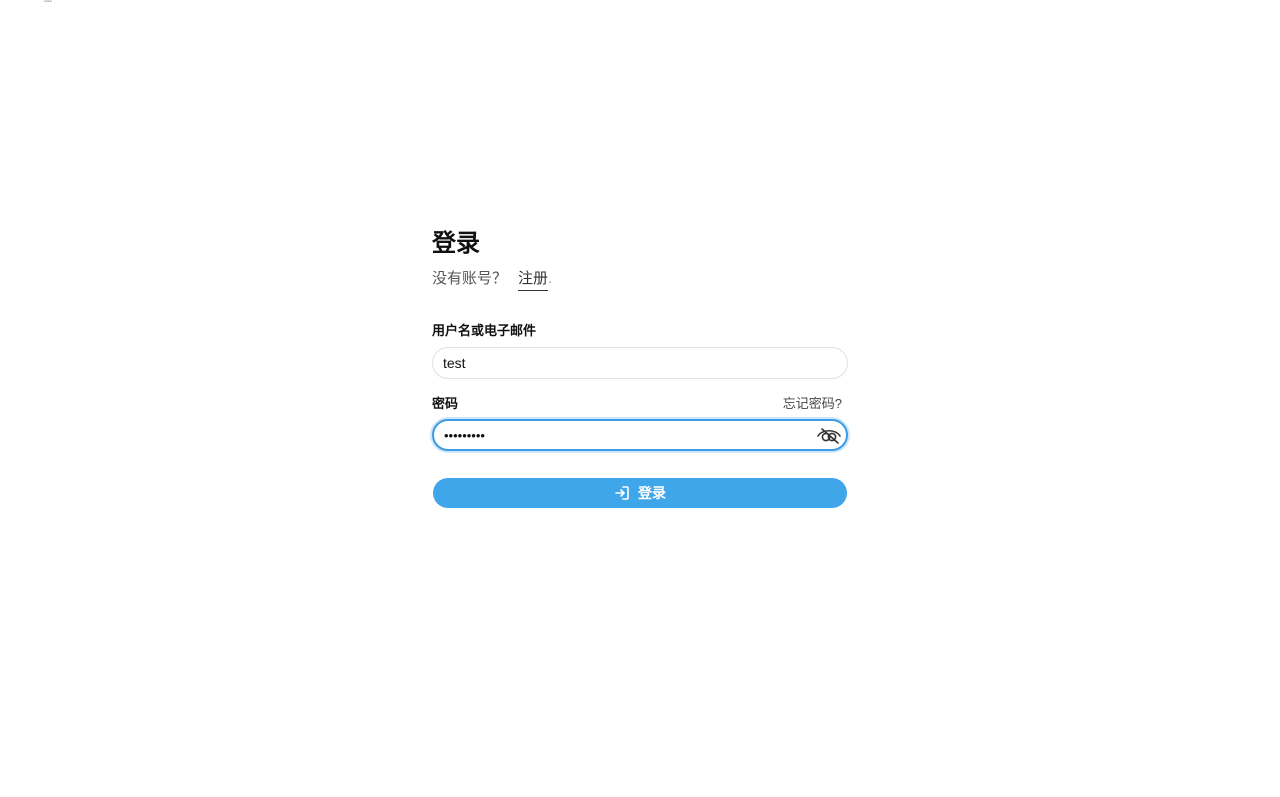 This screenshot has width=1280, height=797. What do you see at coordinates (49, 1) in the screenshot?
I see `corner-logo: 品` at bounding box center [49, 1].